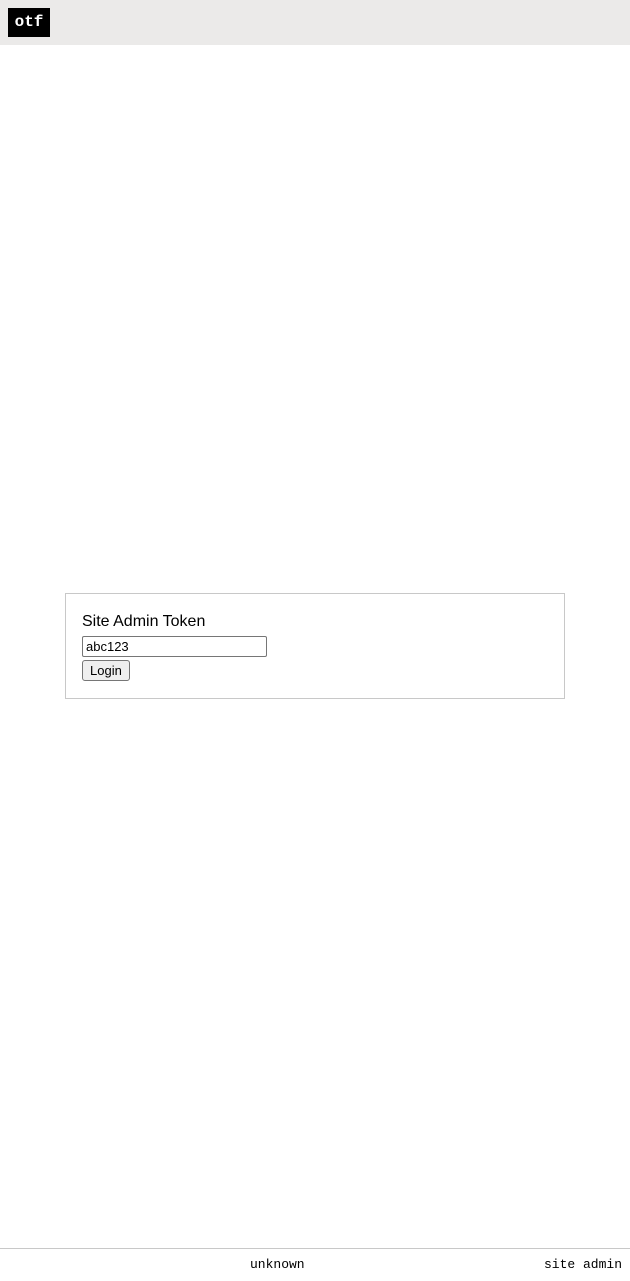  I want to click on login-button: Login, so click(106, 670).